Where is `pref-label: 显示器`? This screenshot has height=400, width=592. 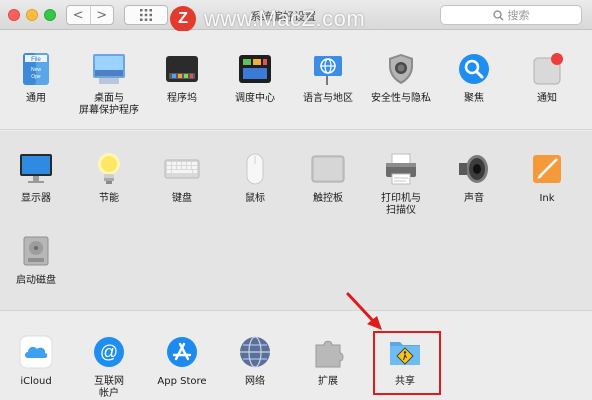 pref-label: 显示器 is located at coordinates (36, 198).